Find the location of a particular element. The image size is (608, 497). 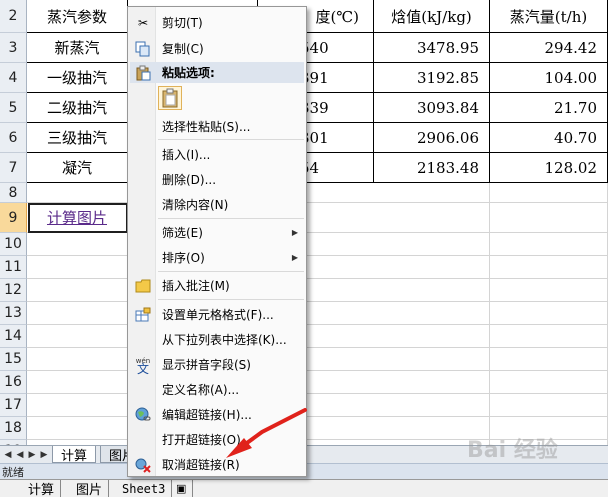

row-header-8: 8 is located at coordinates (13, 193).